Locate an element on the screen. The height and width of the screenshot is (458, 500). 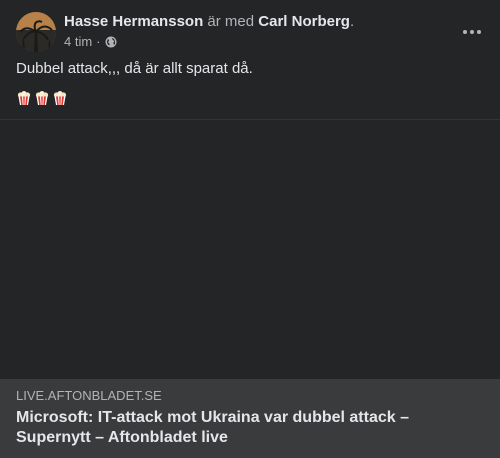
link-domain: LIVE.AFTONBLADET.SE is located at coordinates (89, 395).